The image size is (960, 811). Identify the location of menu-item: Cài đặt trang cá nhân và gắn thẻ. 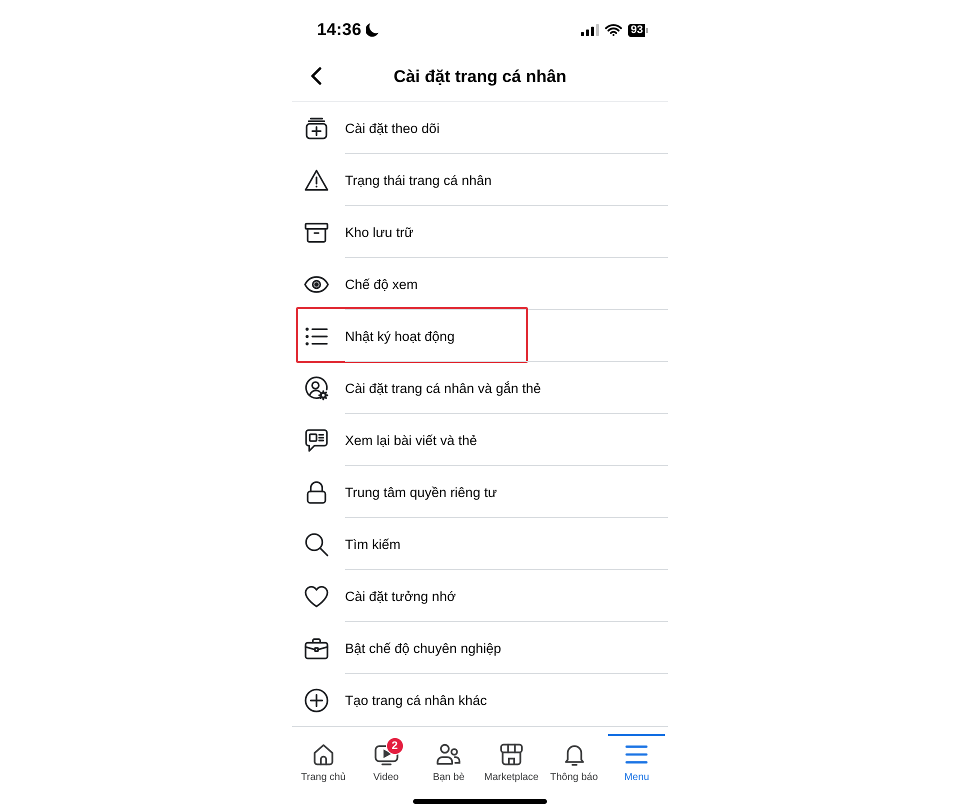
(480, 388).